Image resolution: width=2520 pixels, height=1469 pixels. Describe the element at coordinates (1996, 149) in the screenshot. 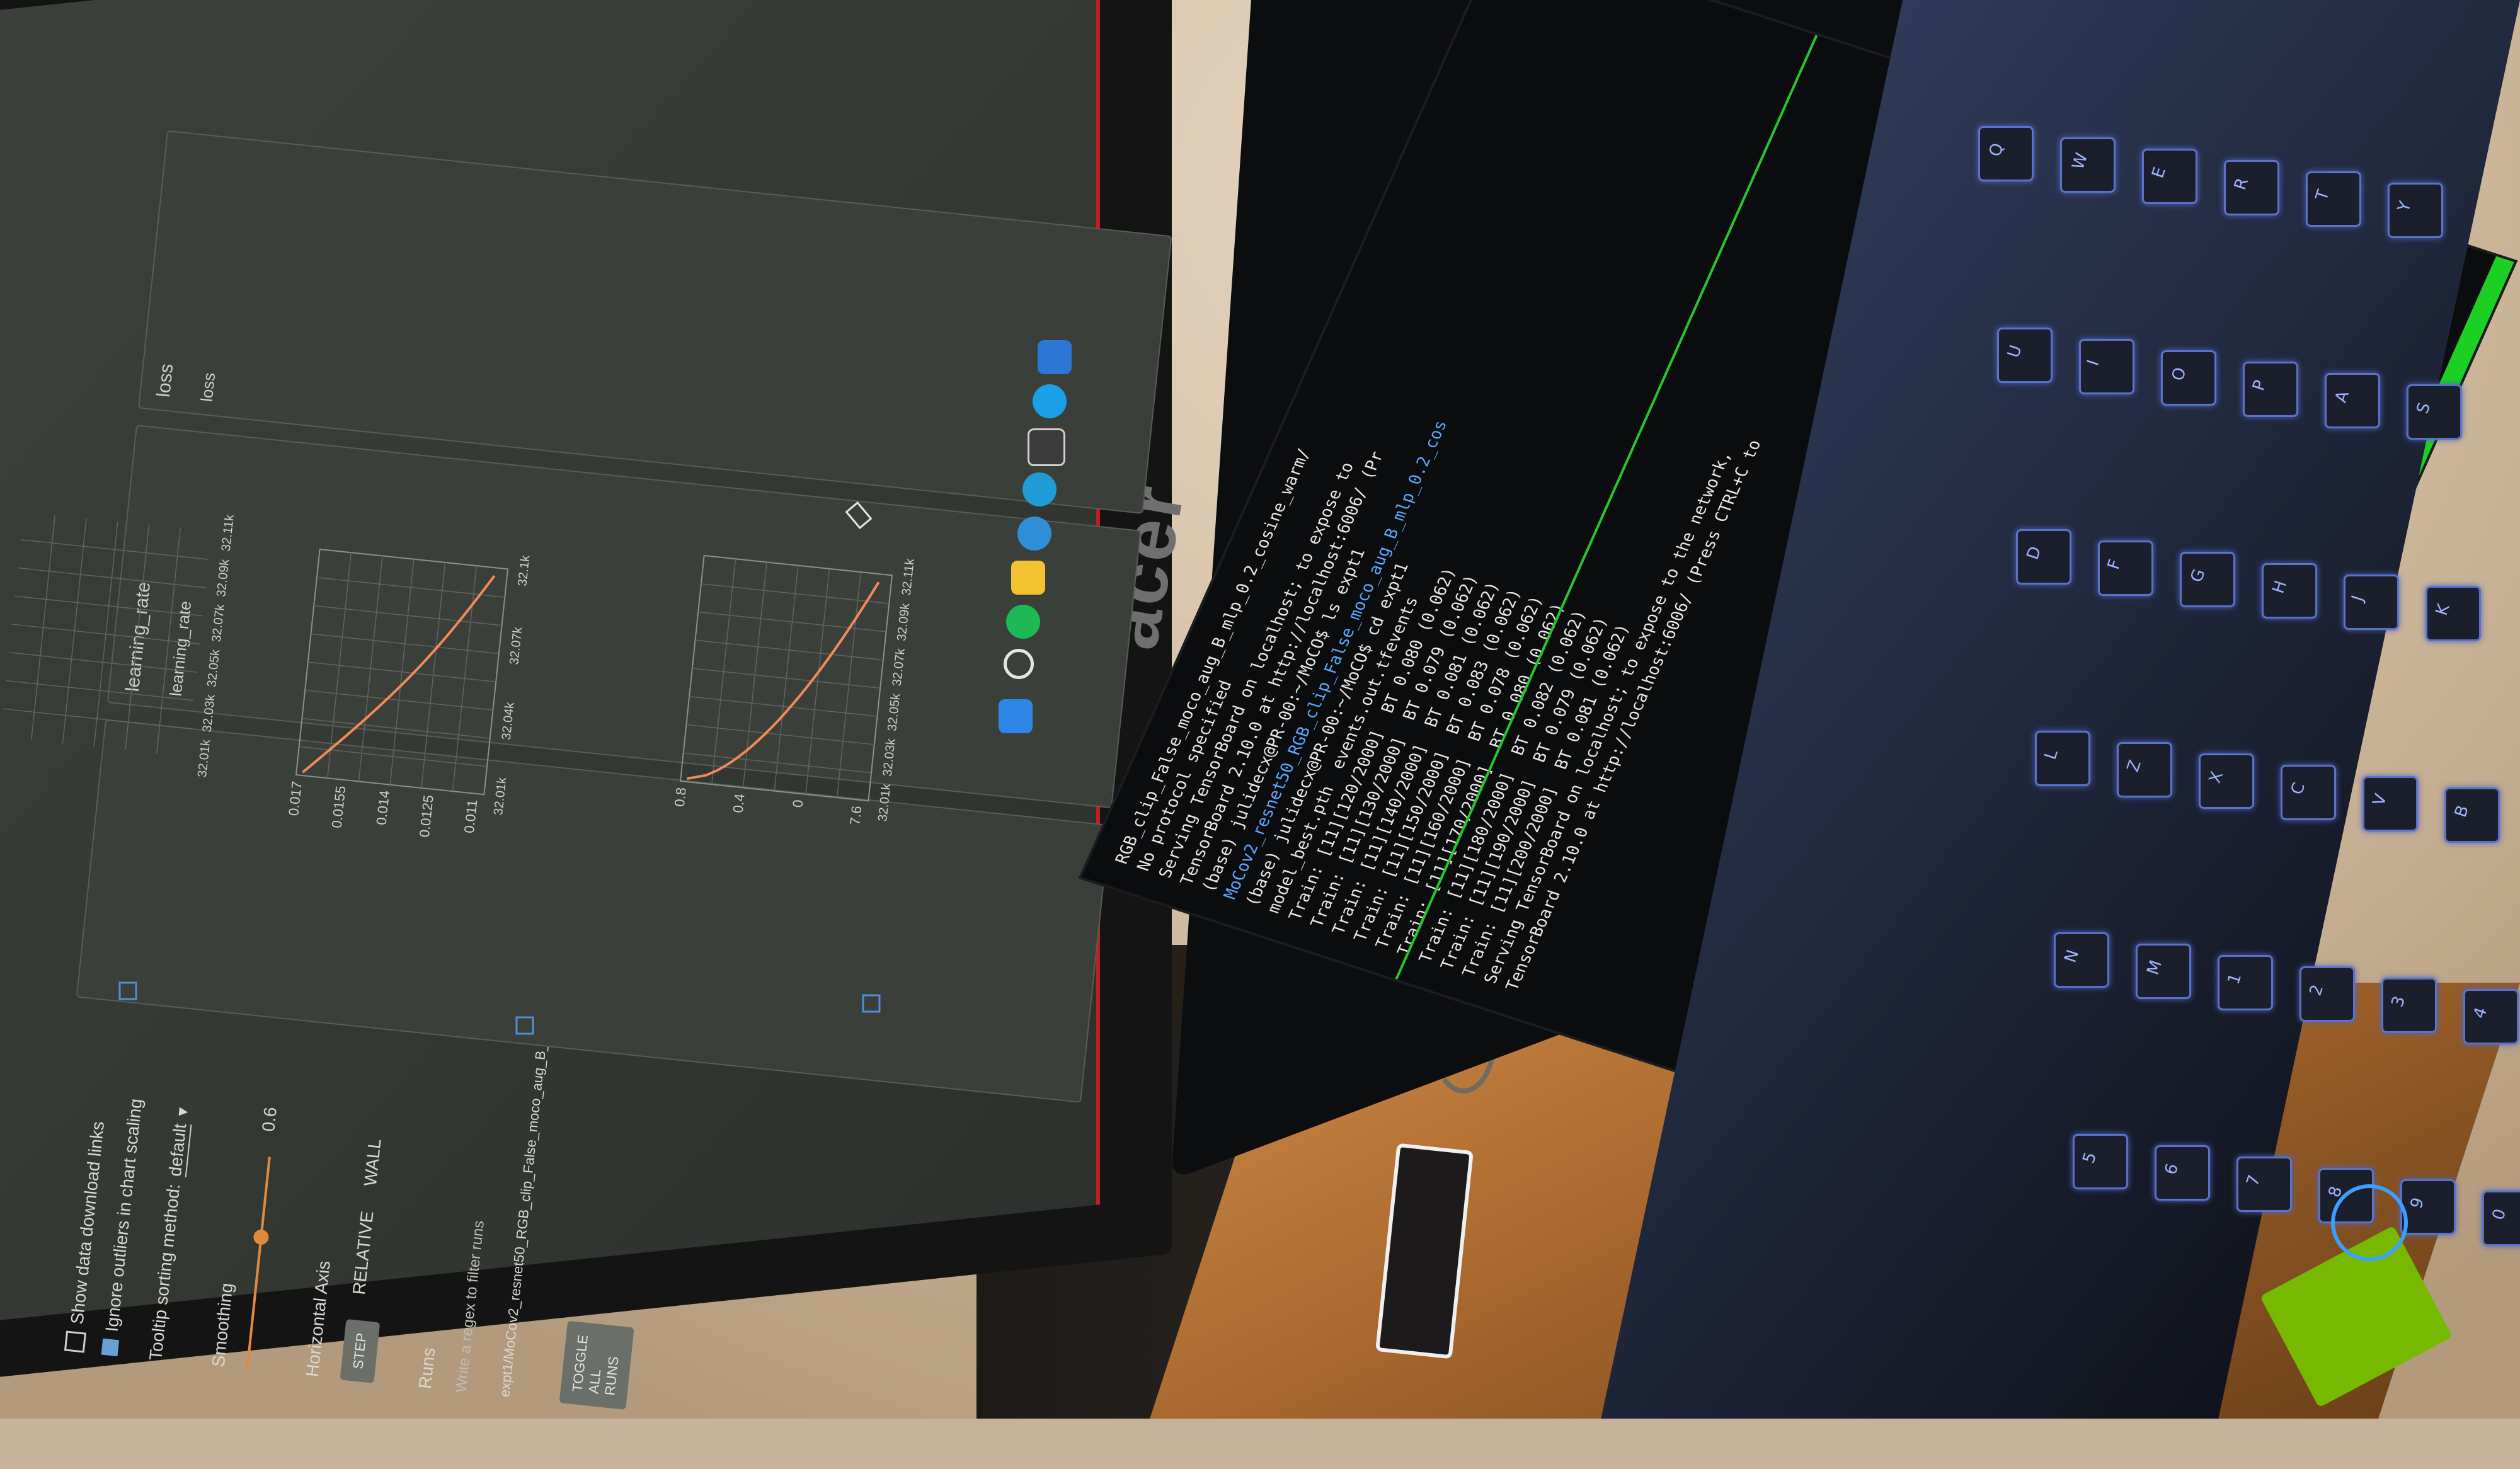

I see `key-label: Q` at that location.